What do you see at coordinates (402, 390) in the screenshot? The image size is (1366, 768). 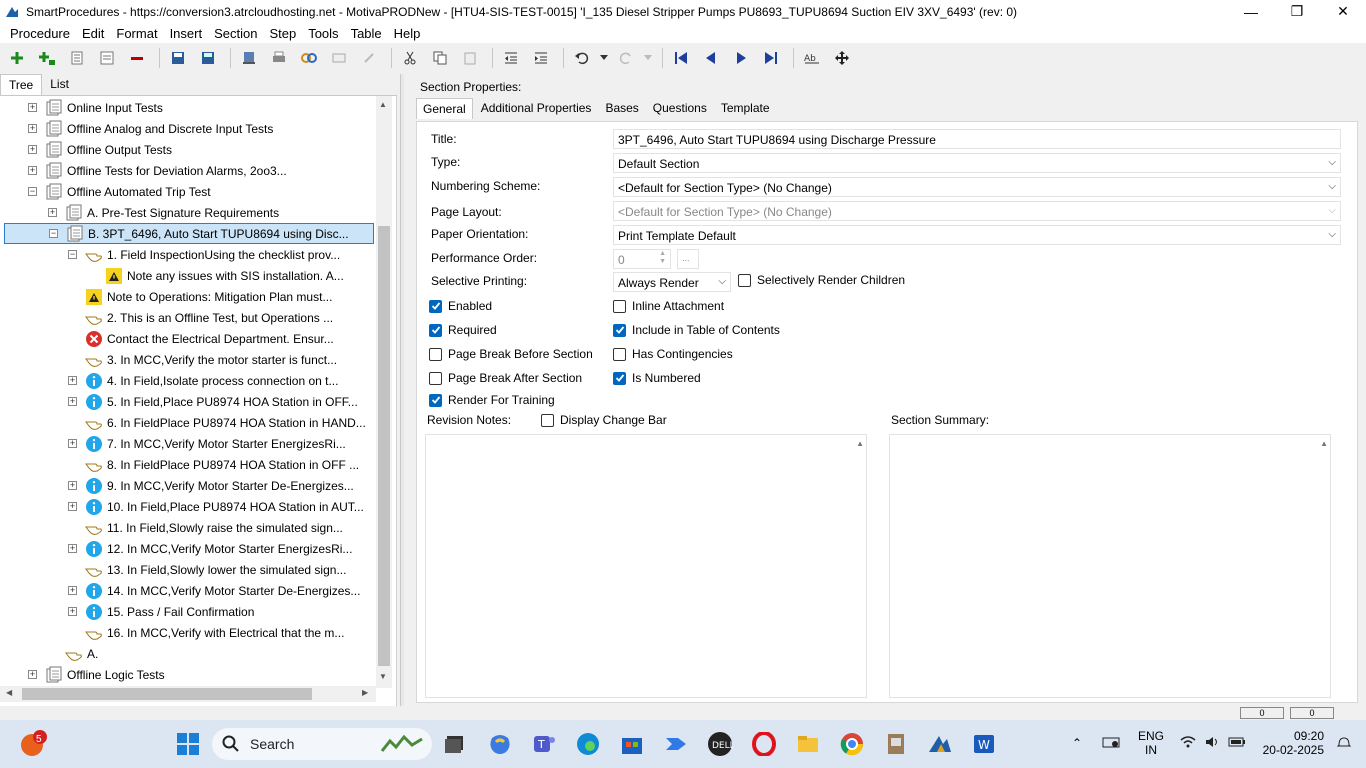 I see `panel-splitter` at bounding box center [402, 390].